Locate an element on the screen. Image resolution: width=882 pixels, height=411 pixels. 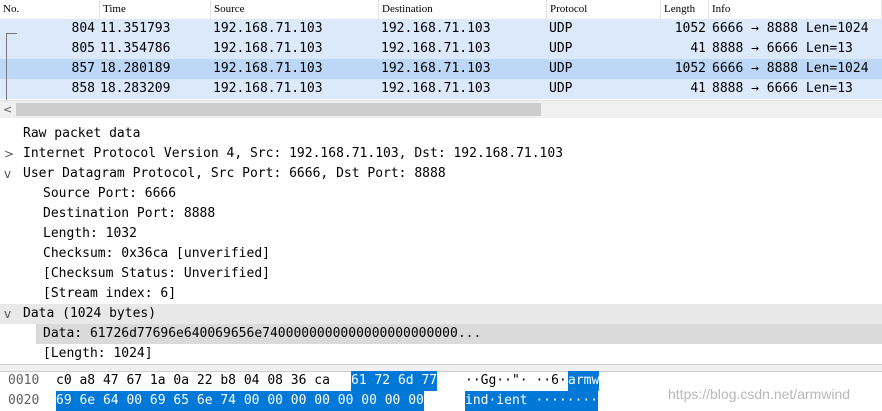
tree-item-label: Raw packet data is located at coordinates (82, 133).